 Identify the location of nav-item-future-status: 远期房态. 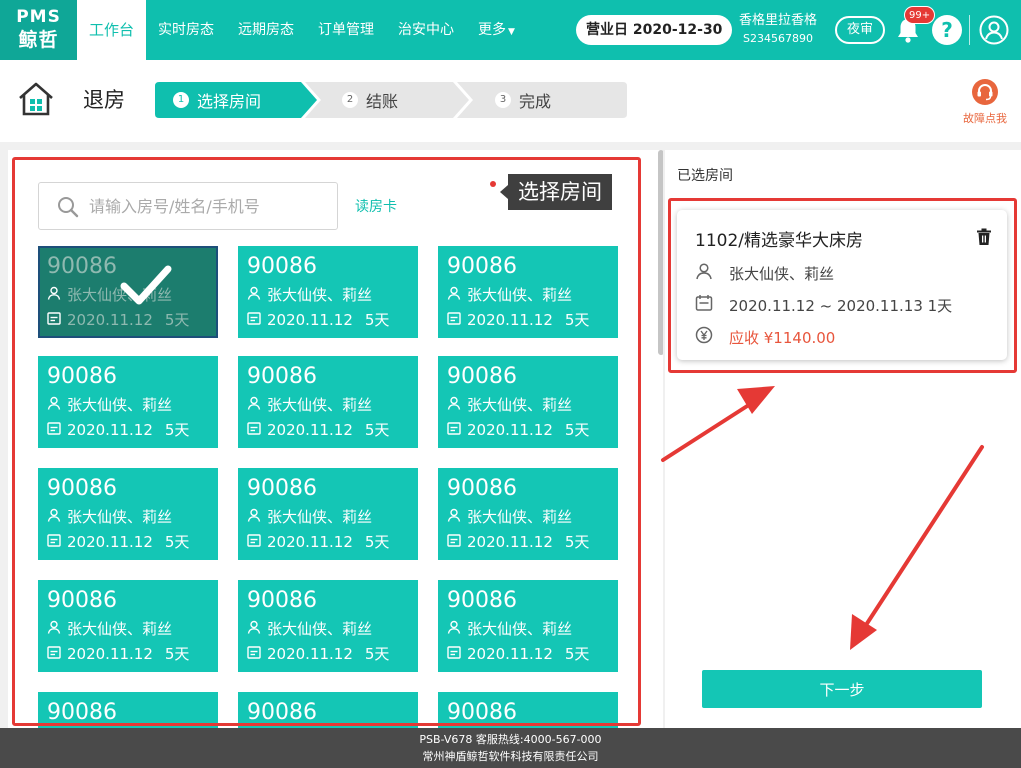
(266, 30).